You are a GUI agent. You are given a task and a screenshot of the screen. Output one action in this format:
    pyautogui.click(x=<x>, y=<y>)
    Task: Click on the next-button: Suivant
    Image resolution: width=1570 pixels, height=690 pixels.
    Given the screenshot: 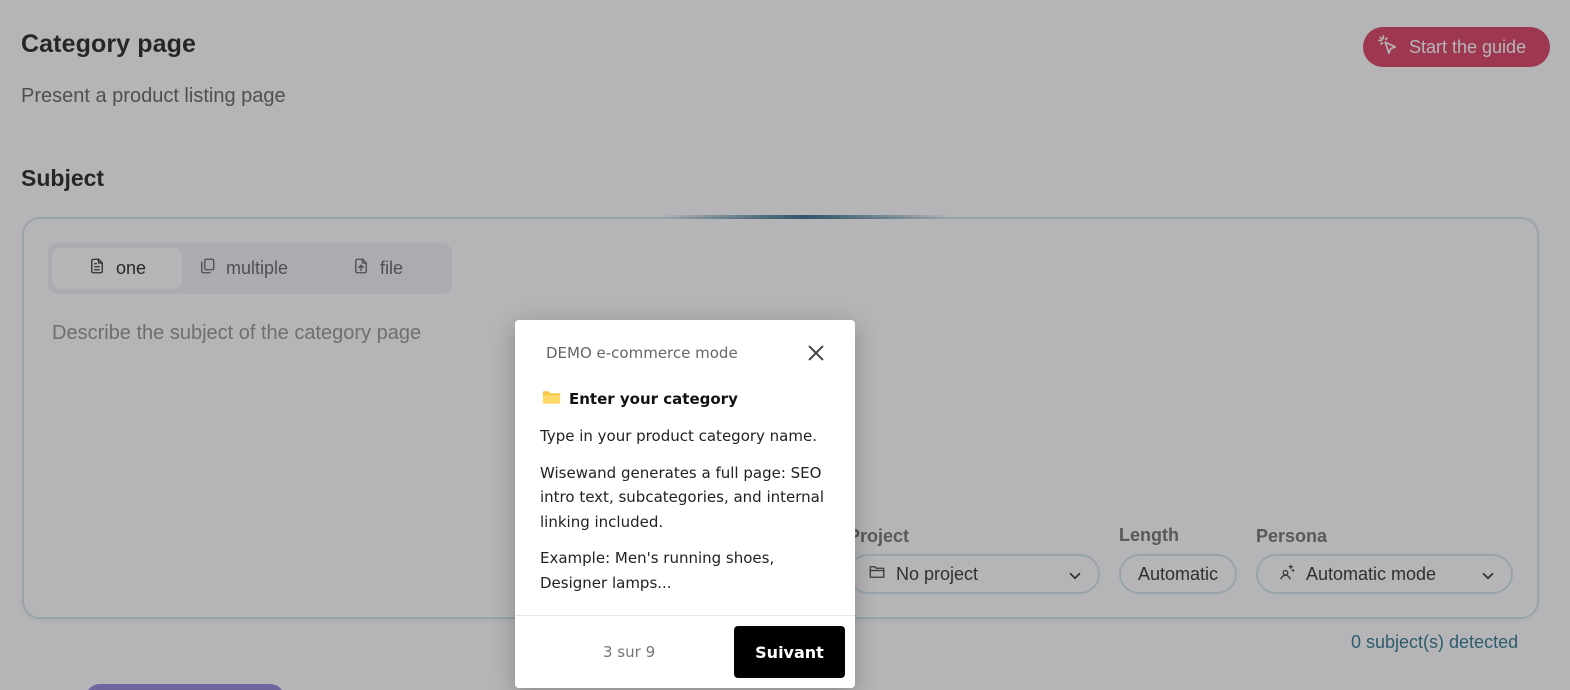 What is the action you would take?
    pyautogui.click(x=789, y=652)
    